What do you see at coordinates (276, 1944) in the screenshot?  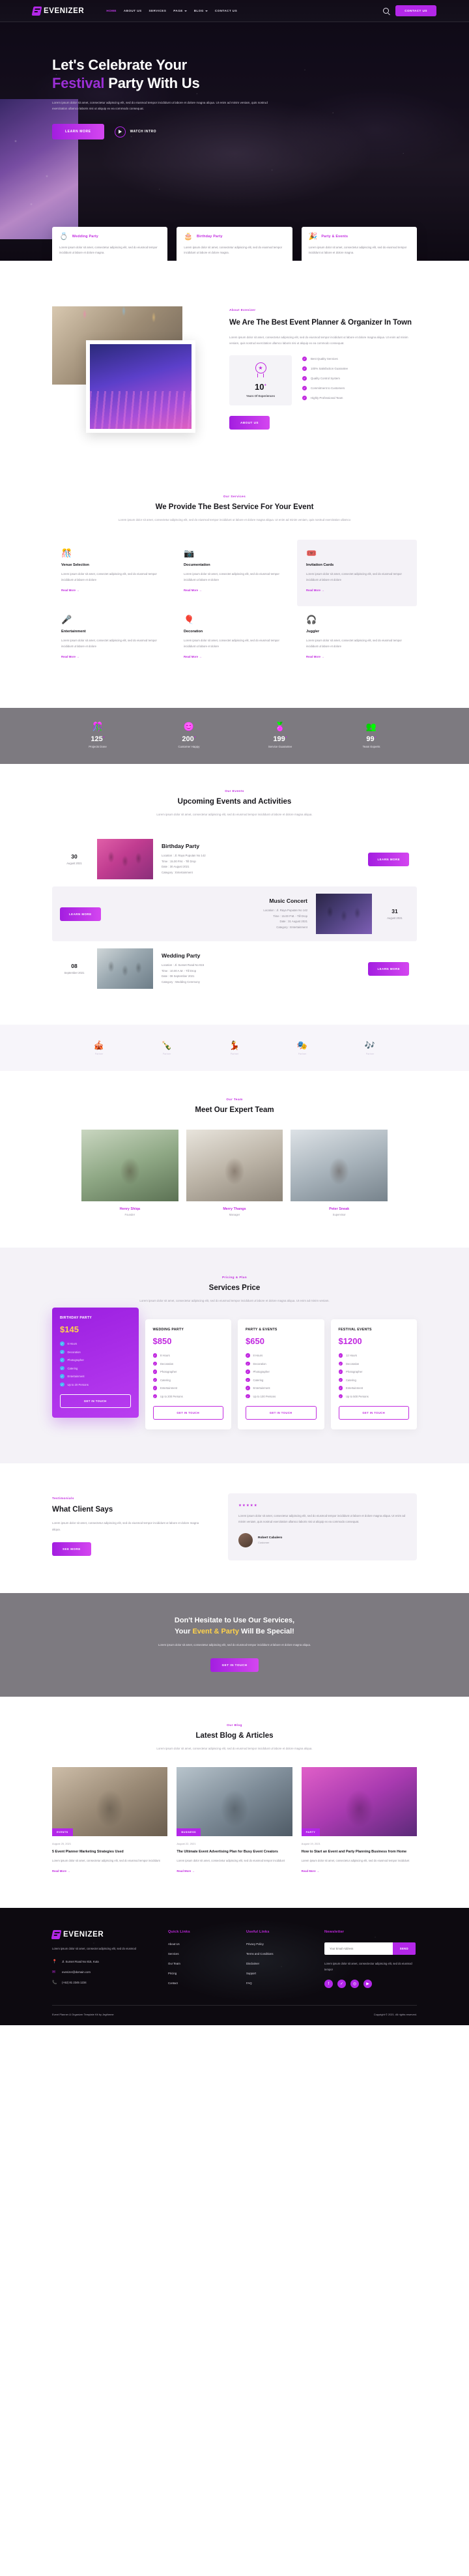 I see `footer-link-privacy-policy: Privacy Policy` at bounding box center [276, 1944].